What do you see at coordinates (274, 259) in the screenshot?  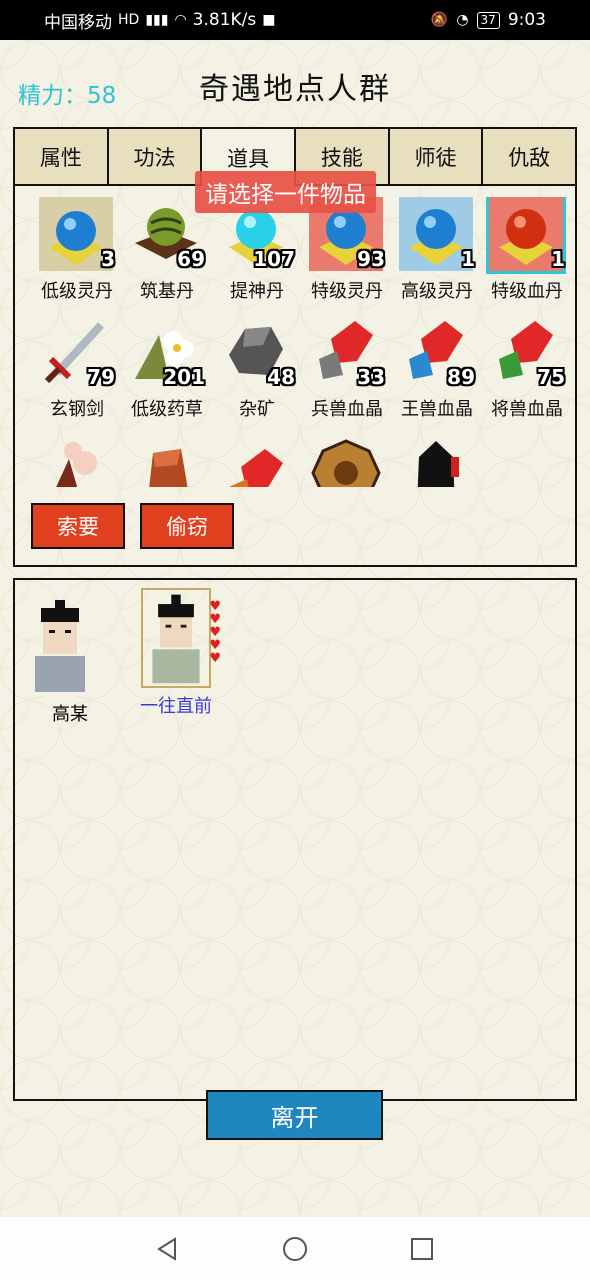 I see `item-count: 107` at bounding box center [274, 259].